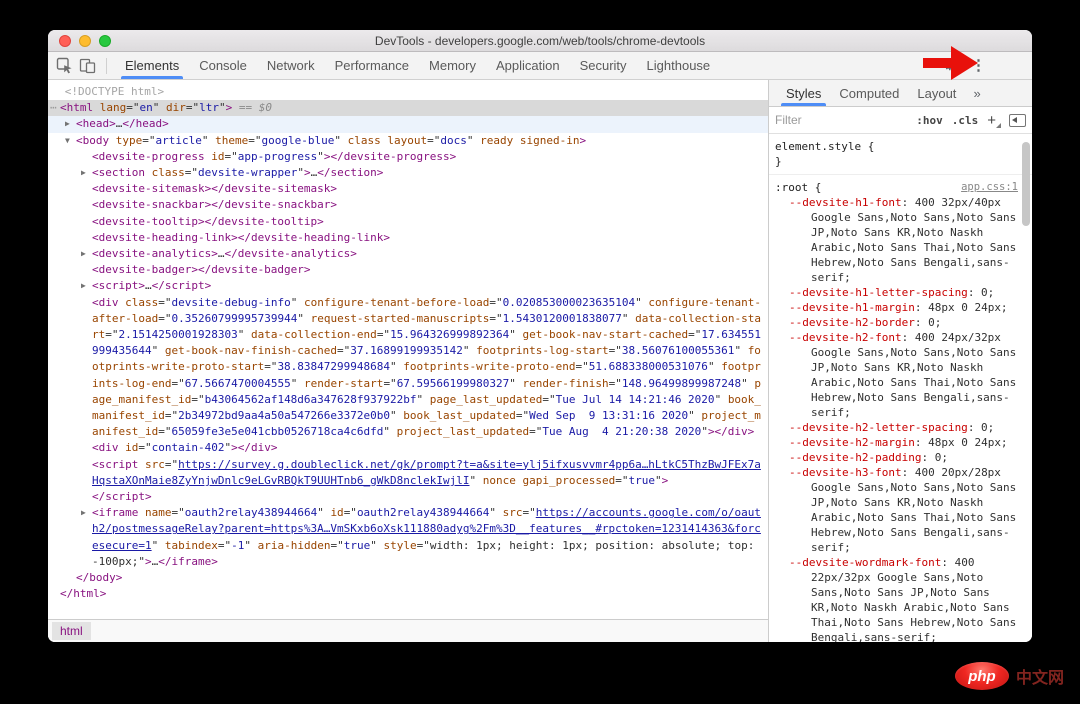  Describe the element at coordinates (976, 93) in the screenshot. I see `more-tabs-icon: »` at that location.